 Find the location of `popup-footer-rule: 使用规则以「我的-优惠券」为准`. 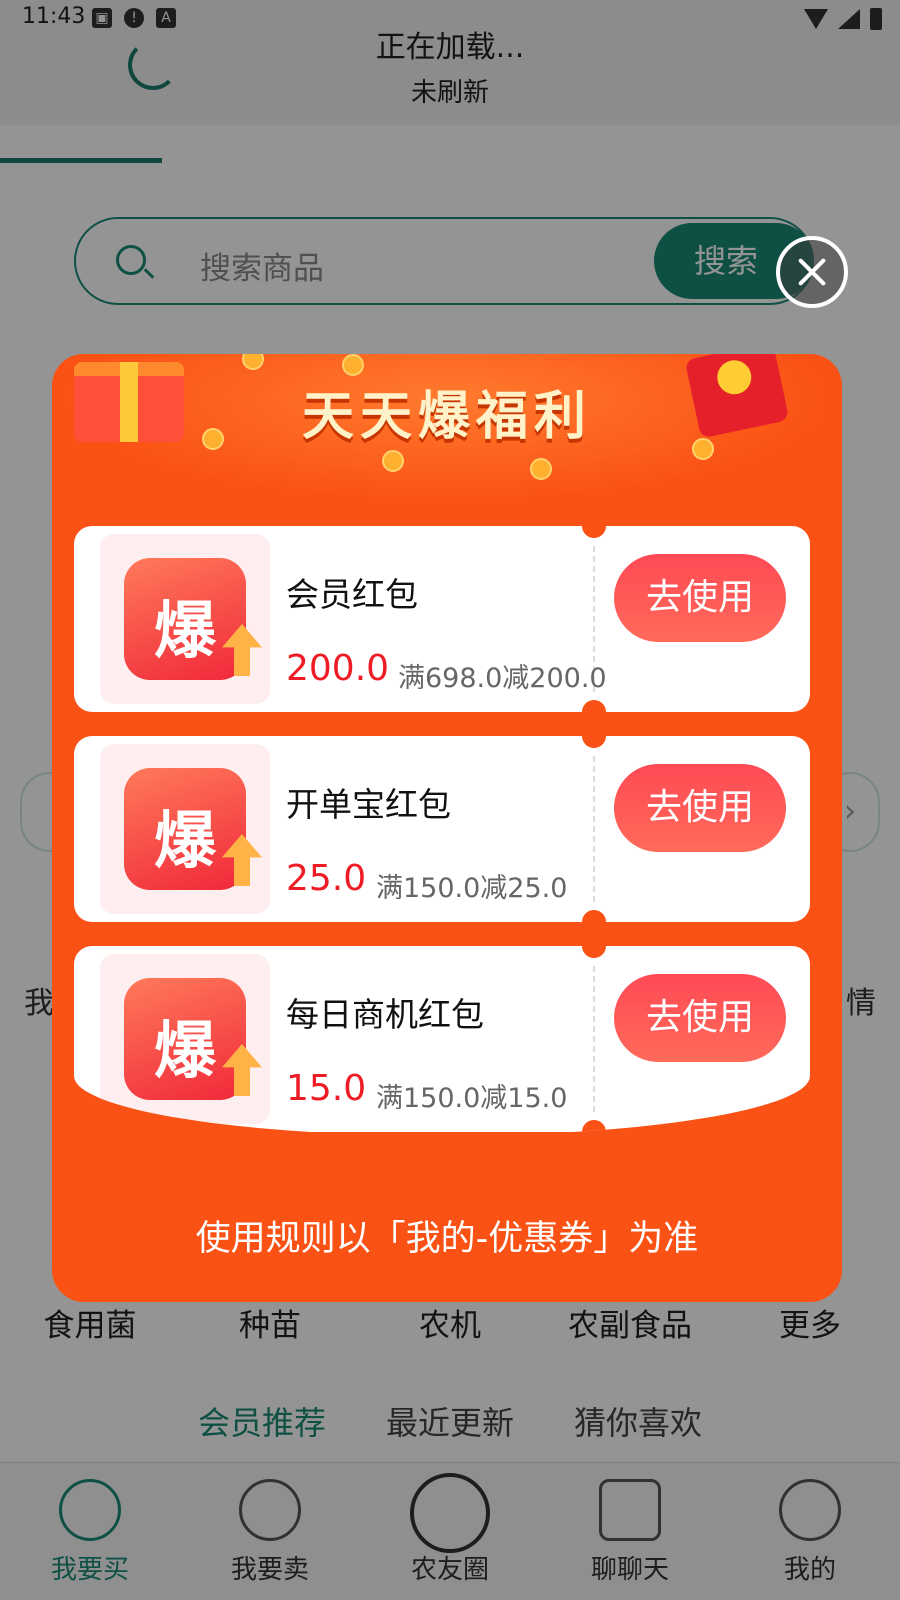

popup-footer-rule: 使用规则以「我的-优惠券」为准 is located at coordinates (447, 1239).